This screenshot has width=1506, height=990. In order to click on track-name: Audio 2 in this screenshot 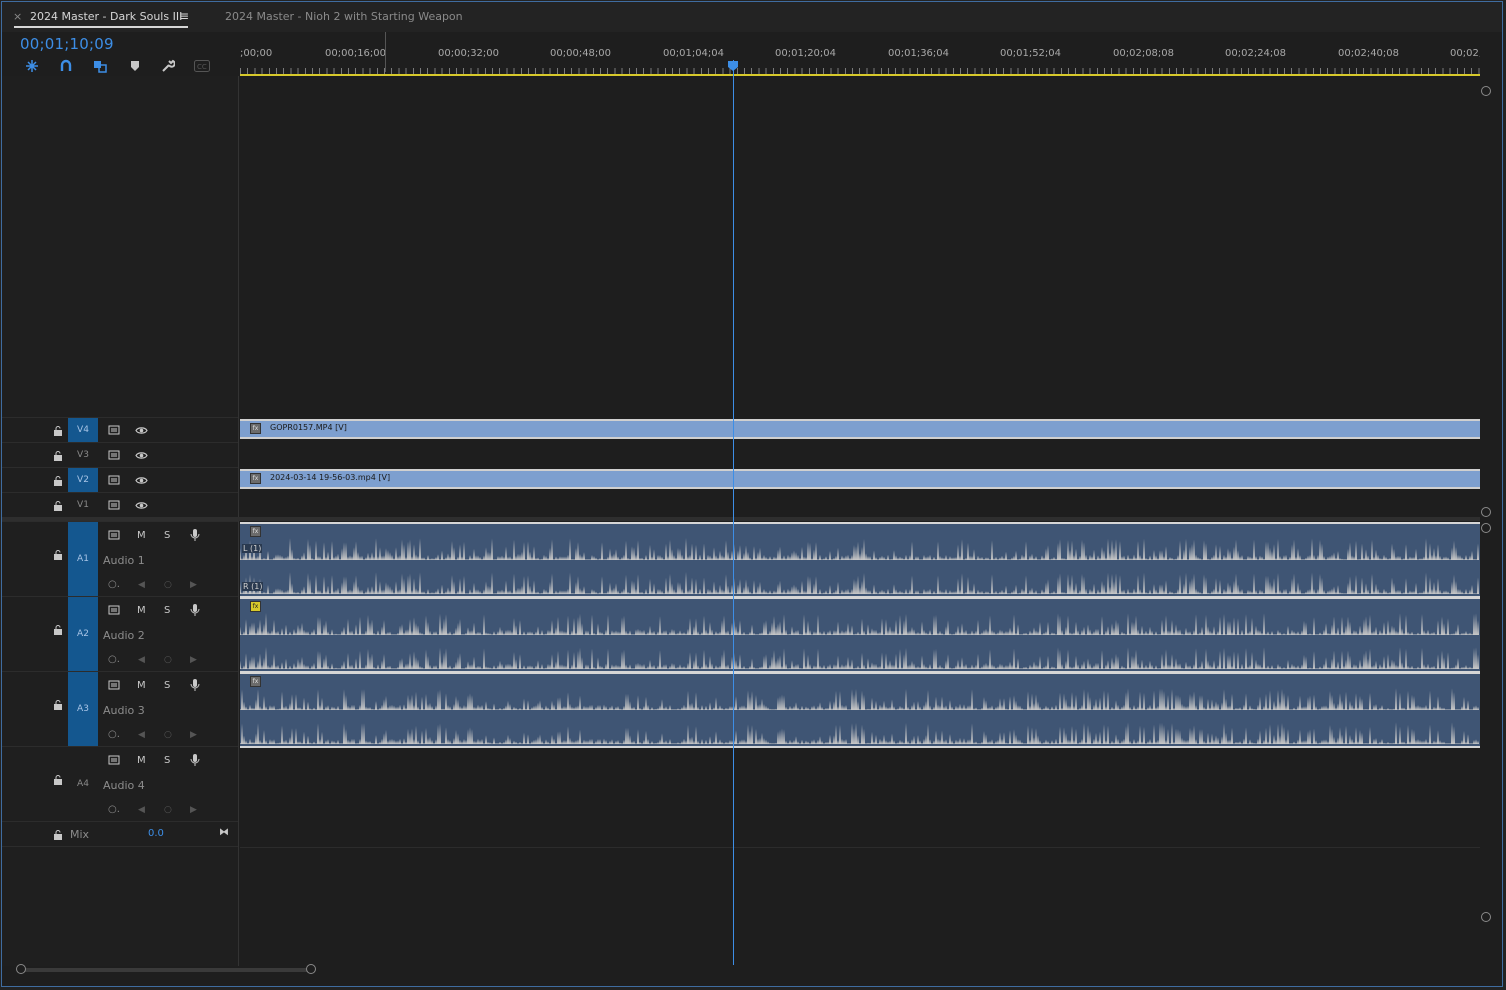, I will do `click(124, 635)`.